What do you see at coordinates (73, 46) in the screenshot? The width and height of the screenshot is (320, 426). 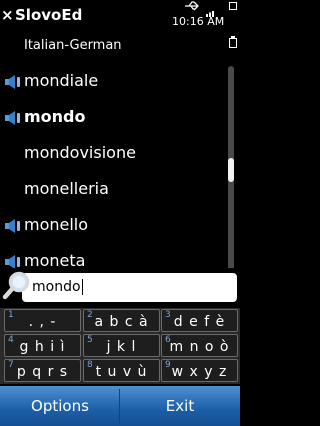 I see `dictionary-name: Italian-German` at bounding box center [73, 46].